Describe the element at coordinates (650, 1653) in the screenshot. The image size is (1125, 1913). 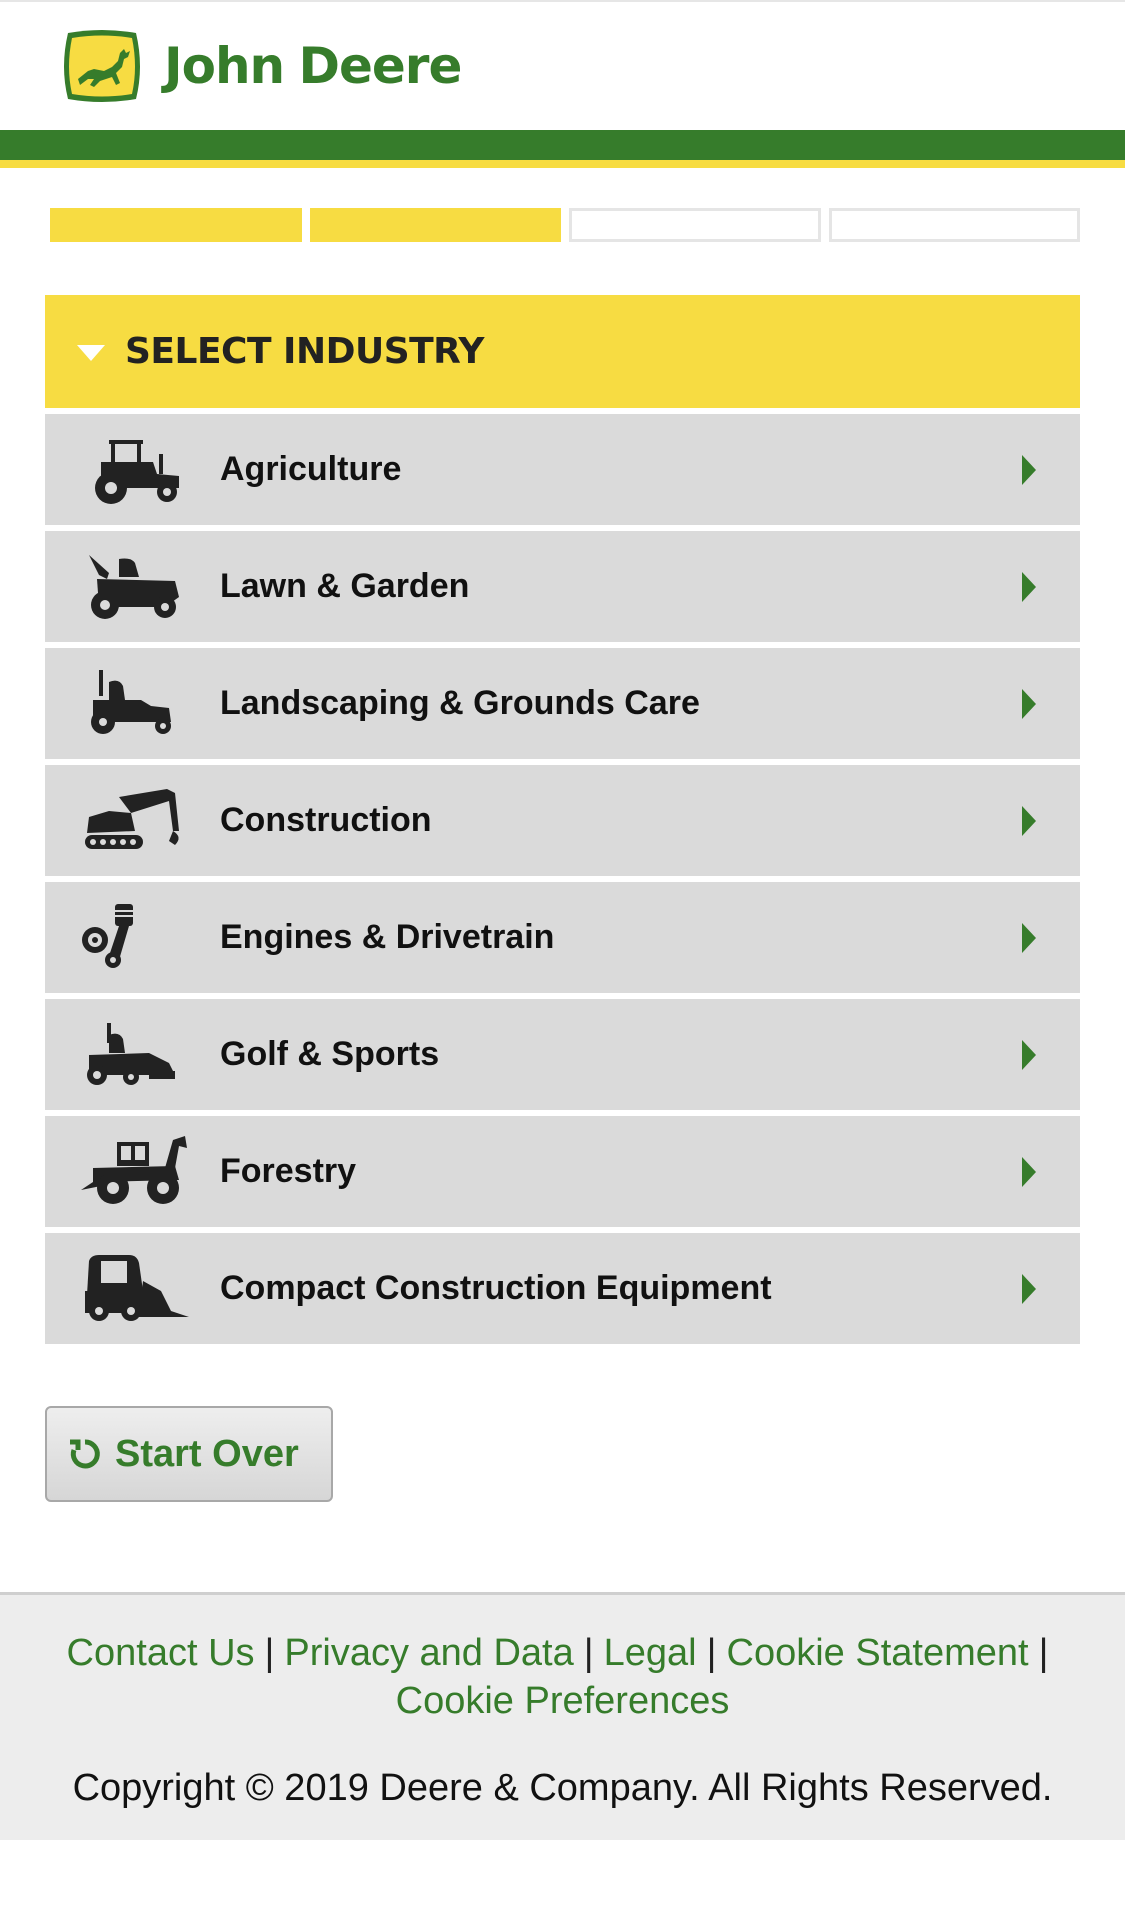
I see `footer-link-legal: Legal` at that location.